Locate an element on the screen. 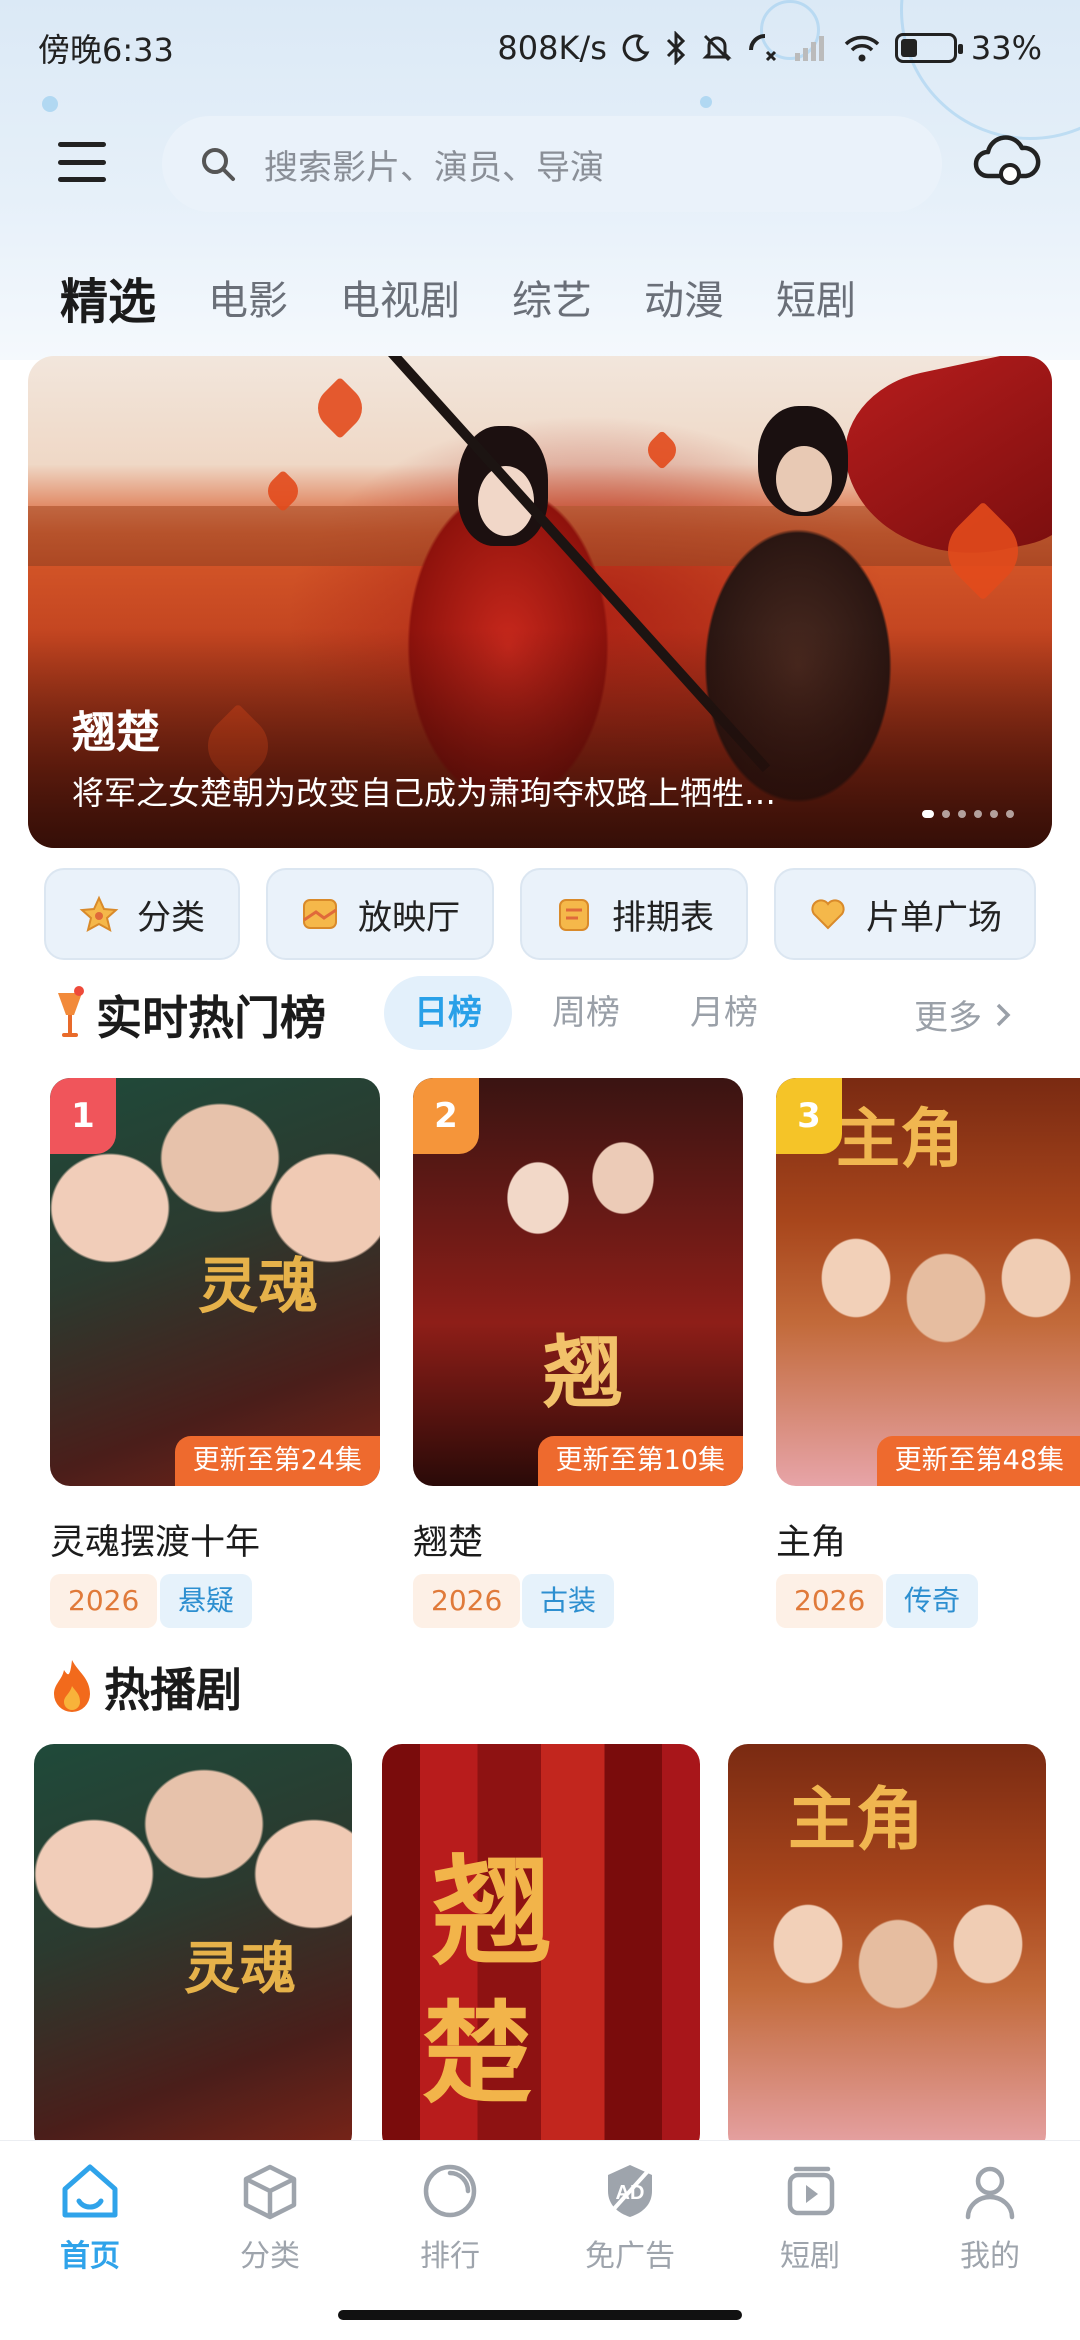  genre-tag: 古装 is located at coordinates (568, 1601).